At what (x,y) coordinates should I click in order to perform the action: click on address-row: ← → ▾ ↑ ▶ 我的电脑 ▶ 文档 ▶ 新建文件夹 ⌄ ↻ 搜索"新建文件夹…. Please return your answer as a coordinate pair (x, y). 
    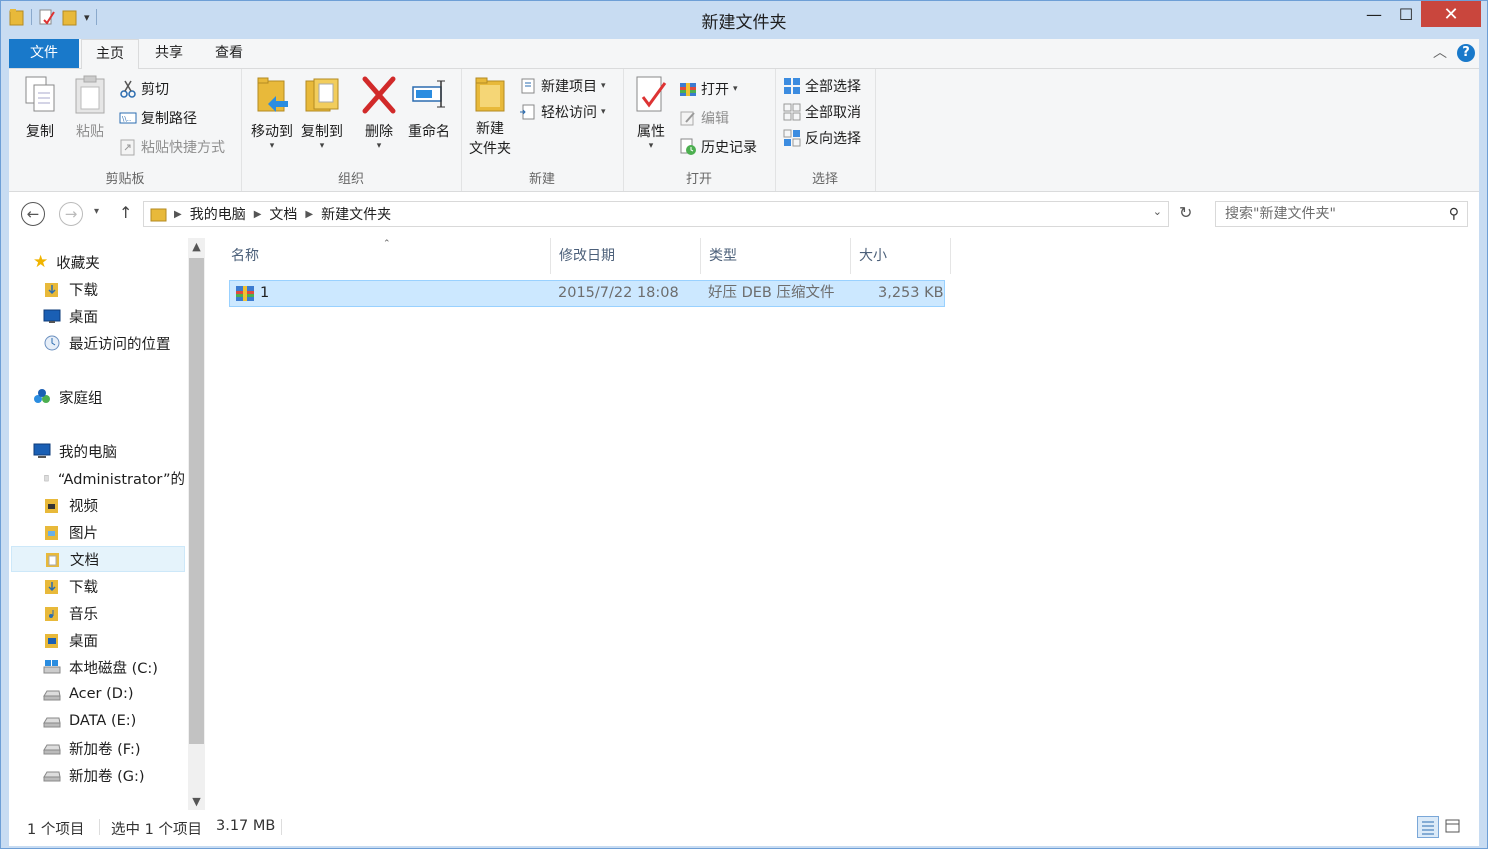
    Looking at the image, I should click on (744, 215).